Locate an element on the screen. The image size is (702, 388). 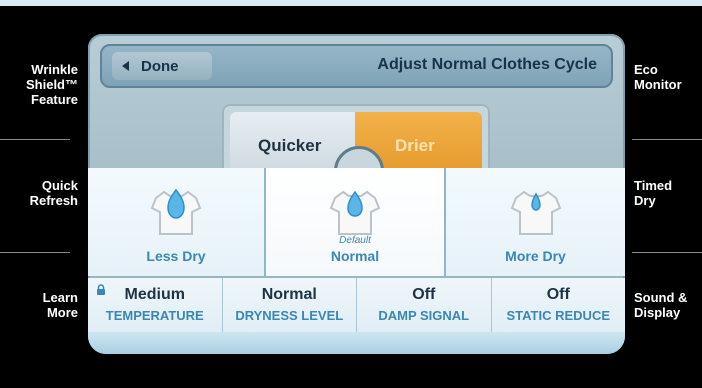
dryness-level-setting: Normal DRYNESS LEVEL is located at coordinates (290, 305).